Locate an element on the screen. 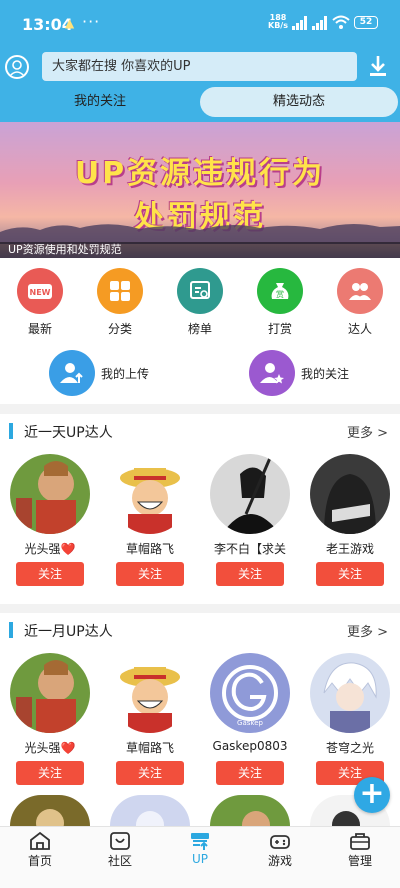 Image resolution: width=400 pixels, height=888 pixels. banner-title-line1: UP资源违规行为 is located at coordinates (200, 173).